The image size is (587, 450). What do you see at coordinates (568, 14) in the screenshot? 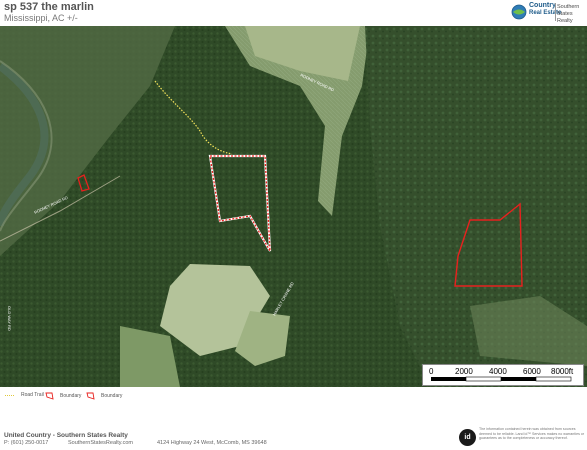
I see `logo-brand-side: Southern States Realty` at bounding box center [568, 14].